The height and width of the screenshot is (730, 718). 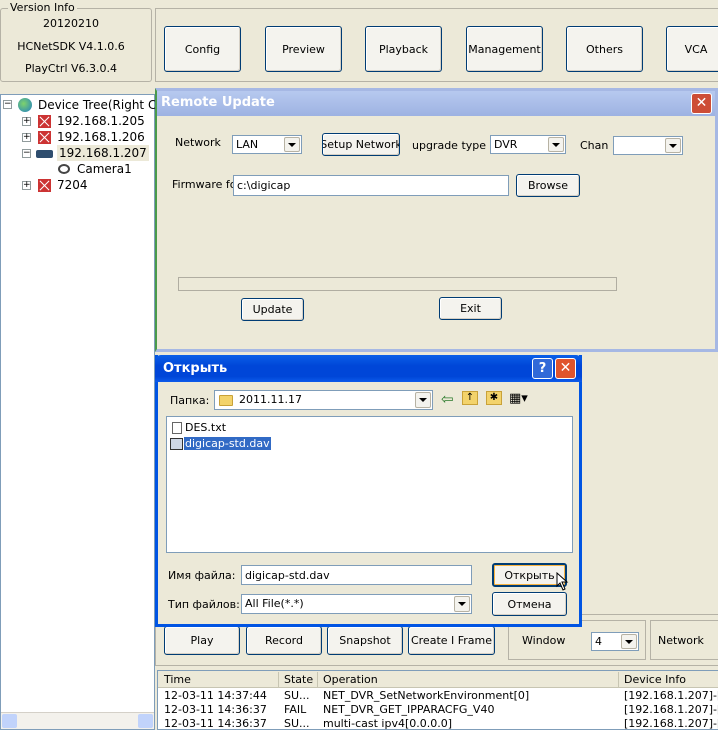 I want to click on tree-node-device: 192.168.1.205, so click(x=101, y=121).